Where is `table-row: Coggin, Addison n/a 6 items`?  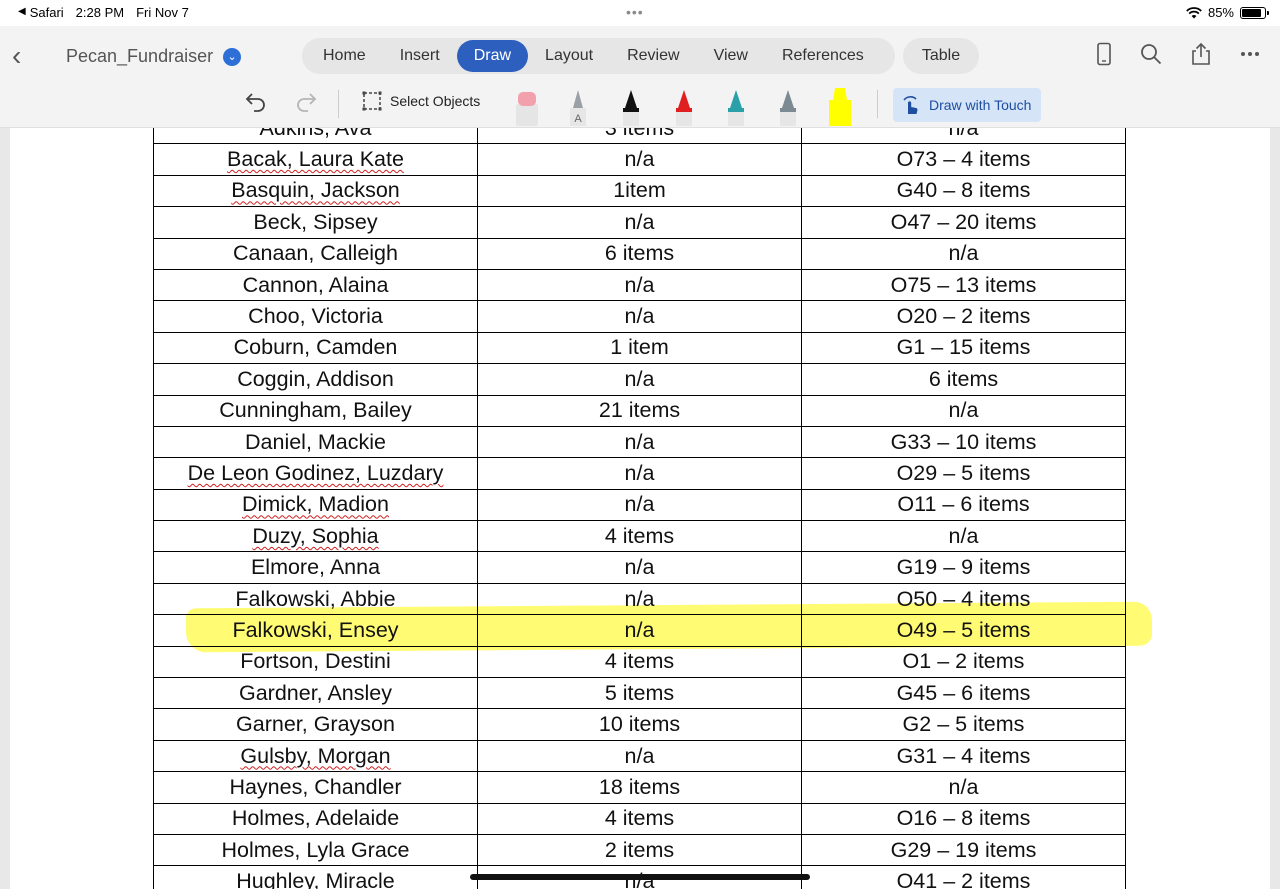 table-row: Coggin, Addison n/a 6 items is located at coordinates (639, 379).